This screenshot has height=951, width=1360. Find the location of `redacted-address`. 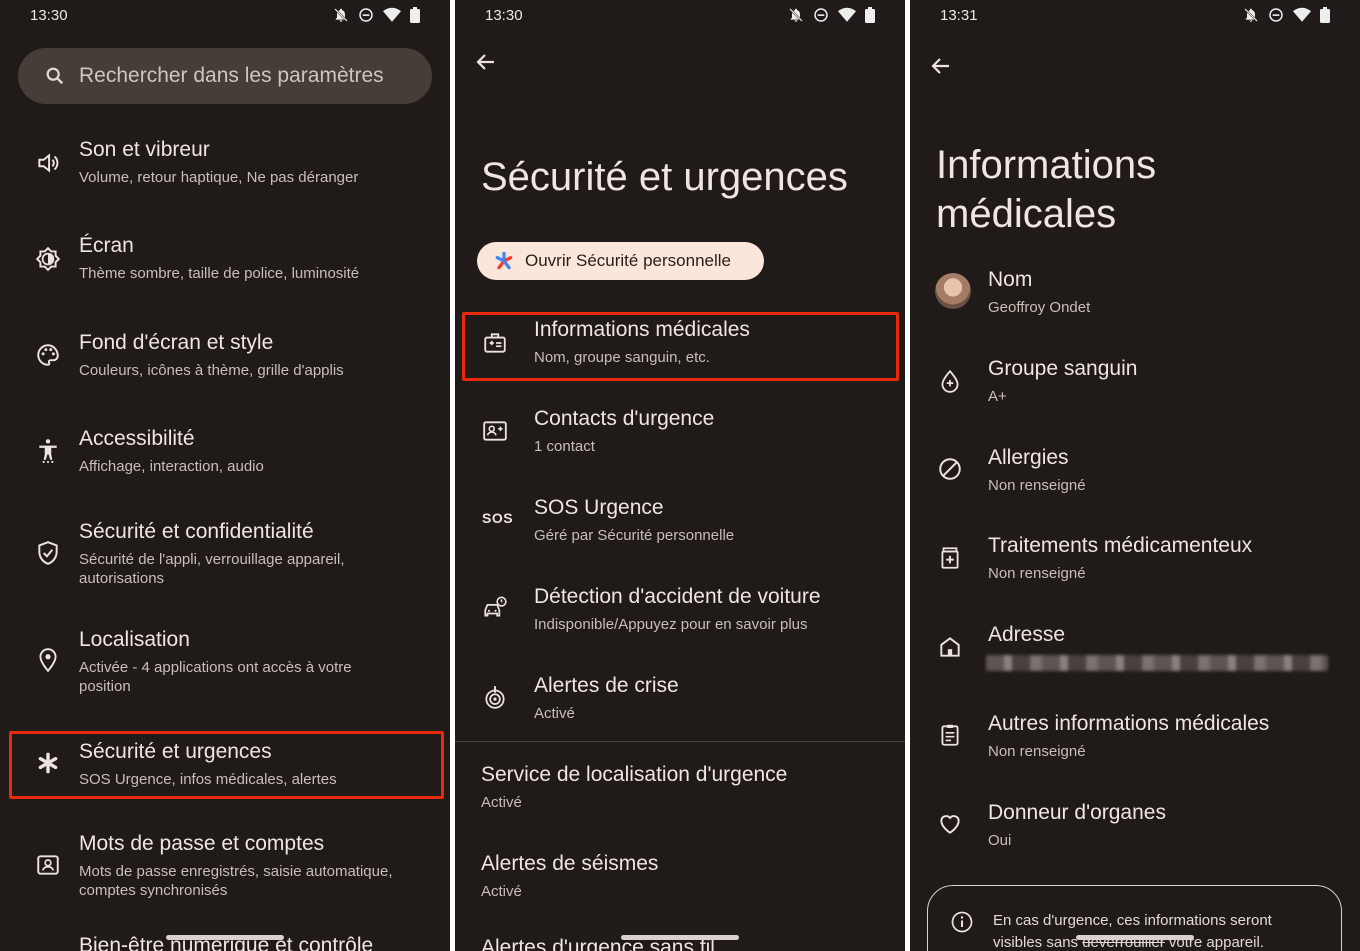

redacted-address is located at coordinates (1157, 663).